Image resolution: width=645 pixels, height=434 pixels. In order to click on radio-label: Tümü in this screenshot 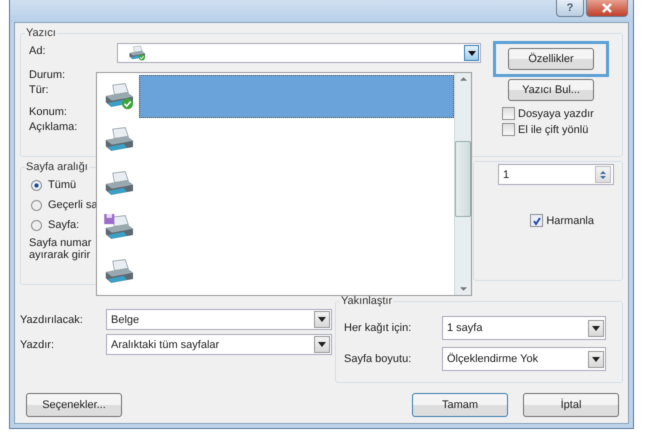, I will do `click(62, 185)`.